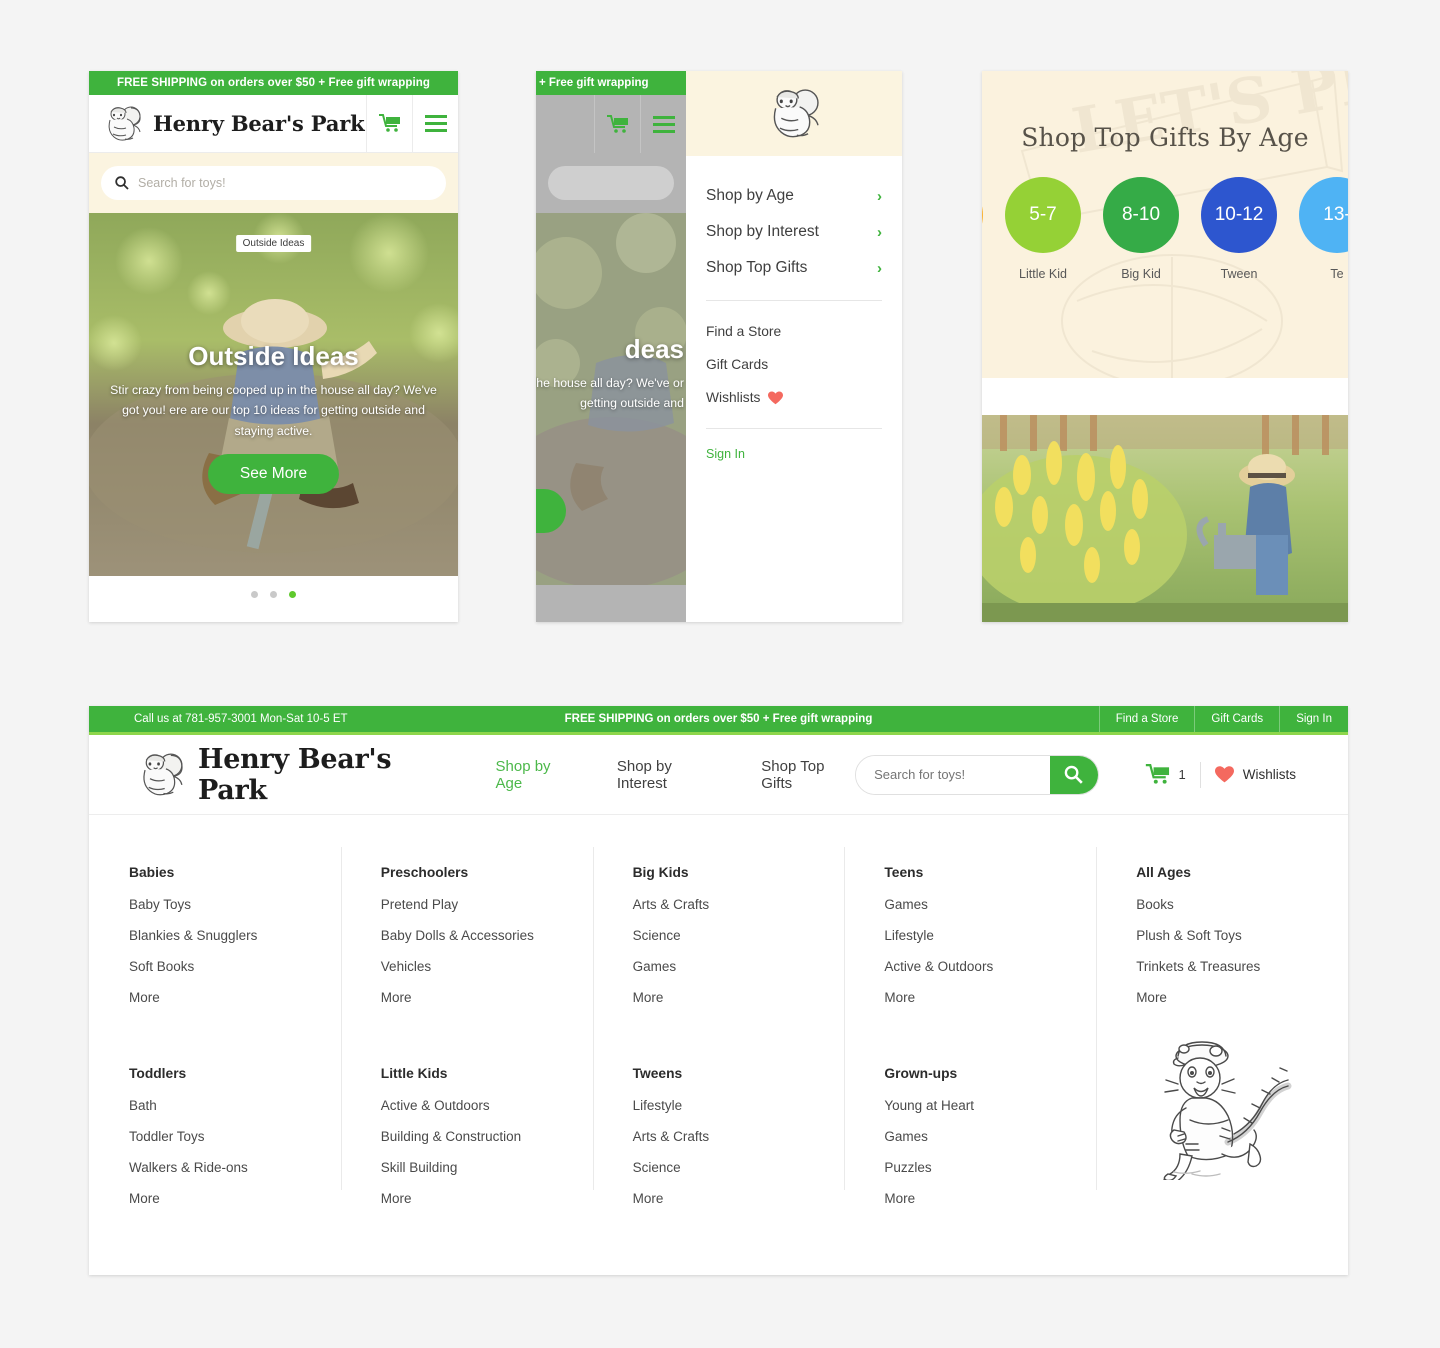  What do you see at coordinates (235, 1167) in the screenshot?
I see `group-link: Walkers & Ride-ons` at bounding box center [235, 1167].